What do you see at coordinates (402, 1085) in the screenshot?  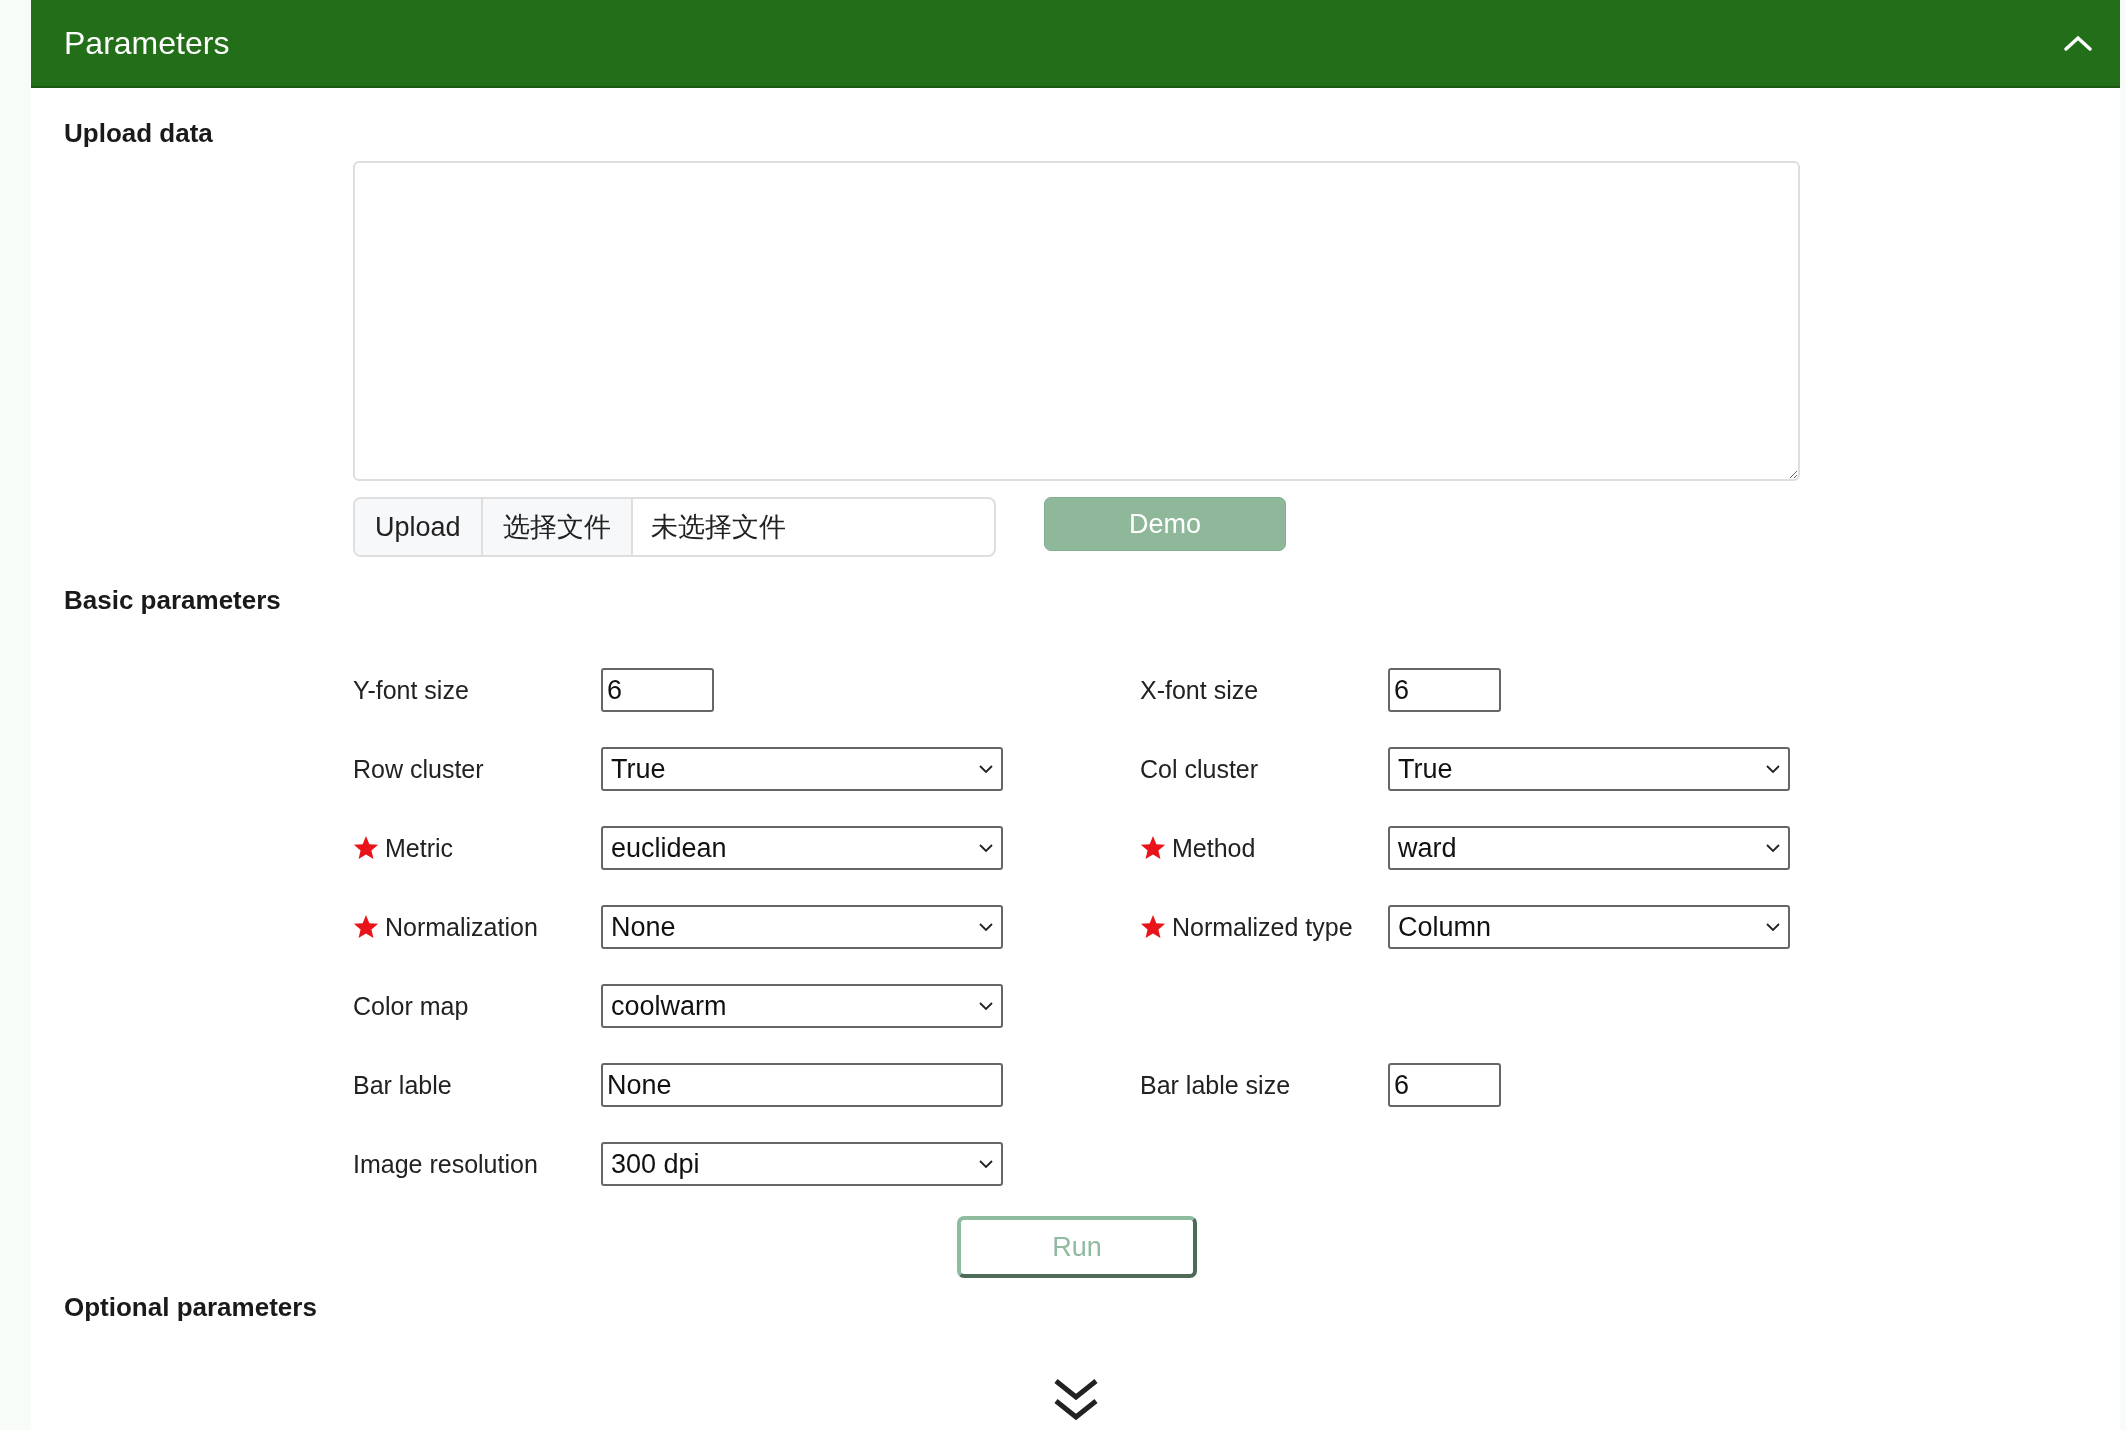 I see `field-label: Bar lable` at bounding box center [402, 1085].